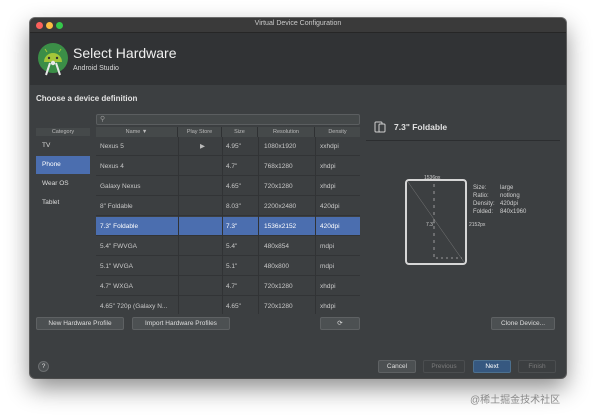 This screenshot has height=419, width=595. I want to click on category-item-tablet: Tablet, so click(63, 203).